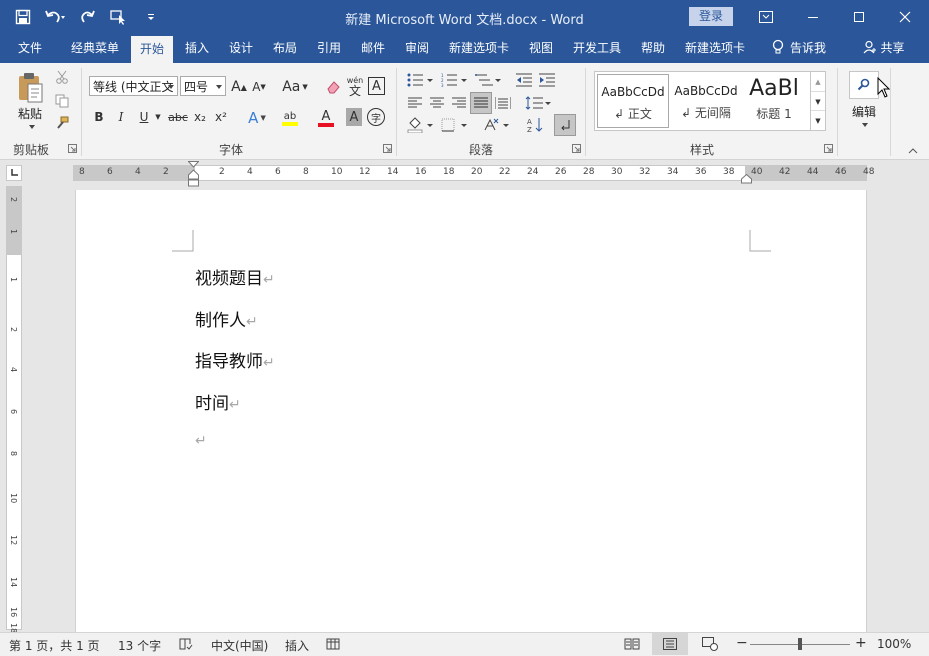  What do you see at coordinates (488, 80) in the screenshot?
I see `multilevel-list-button` at bounding box center [488, 80].